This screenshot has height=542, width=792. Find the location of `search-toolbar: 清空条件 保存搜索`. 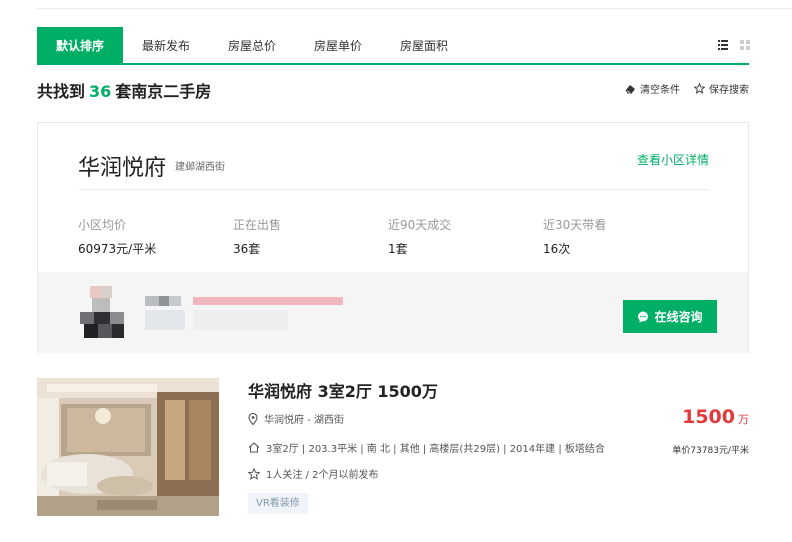

search-toolbar: 清空条件 保存搜索 is located at coordinates (680, 88).